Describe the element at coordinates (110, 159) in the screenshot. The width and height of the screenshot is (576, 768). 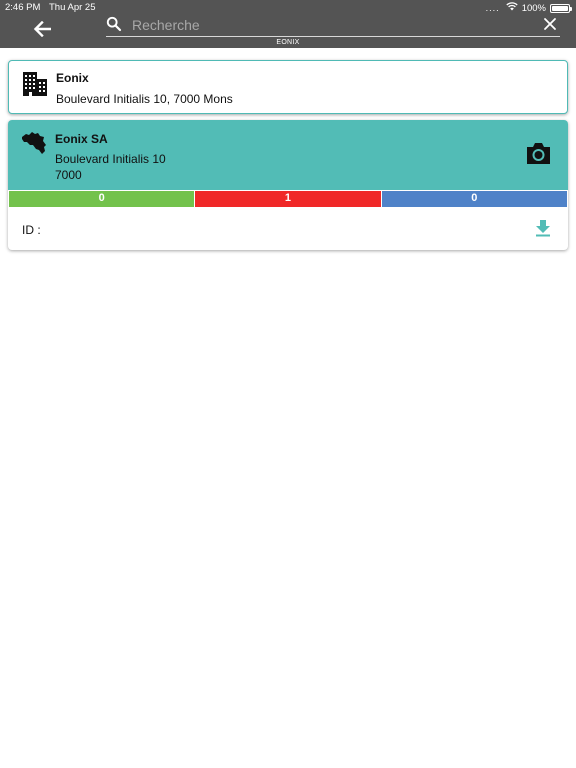
I see `result-address-line1: Boulevard Initialis 10` at that location.